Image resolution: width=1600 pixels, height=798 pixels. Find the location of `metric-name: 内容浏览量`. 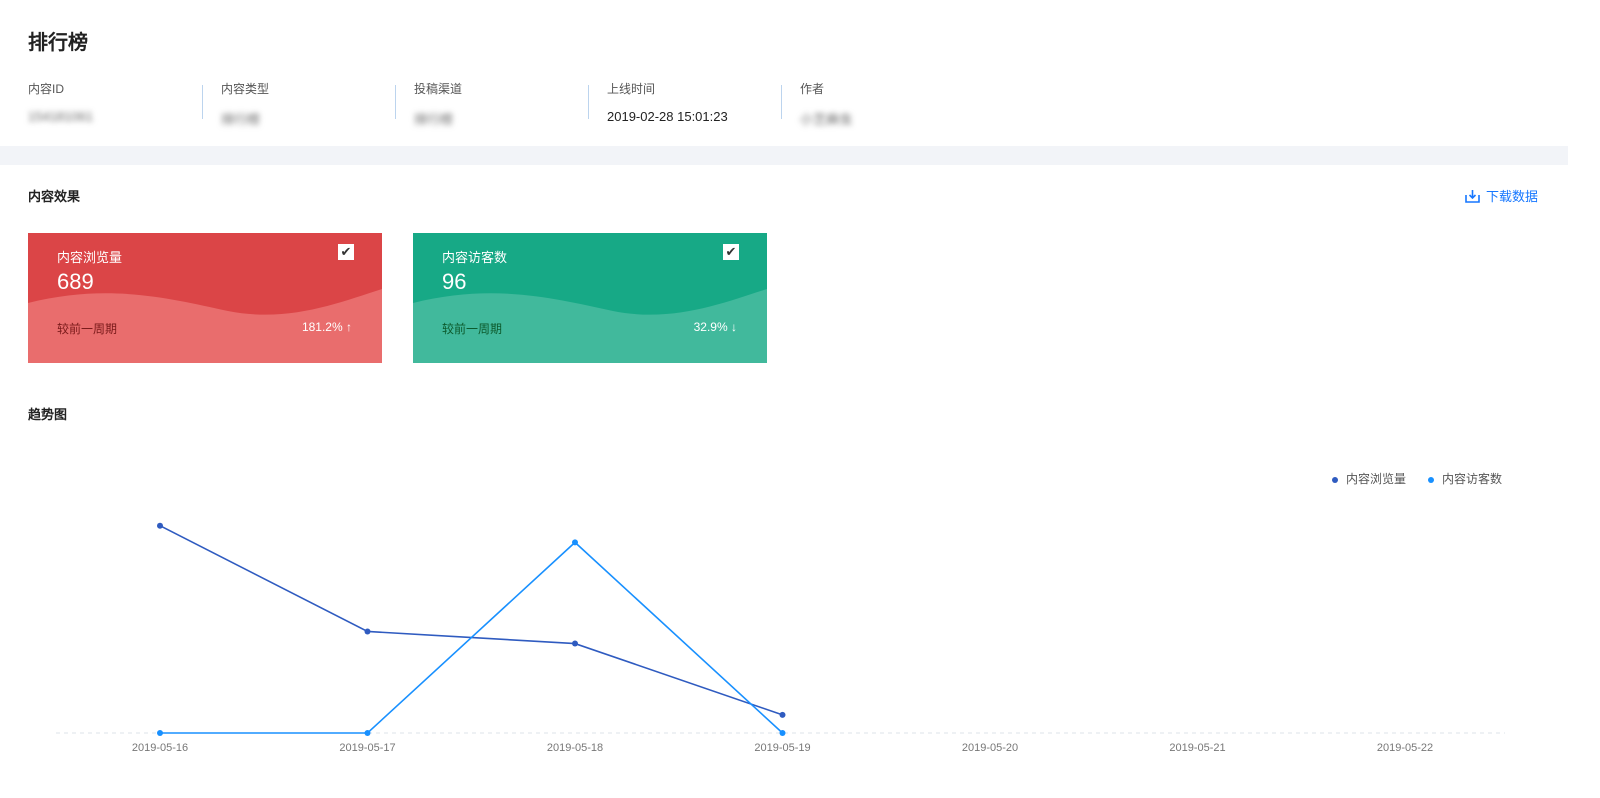

metric-name: 内容浏览量 is located at coordinates (90, 257).